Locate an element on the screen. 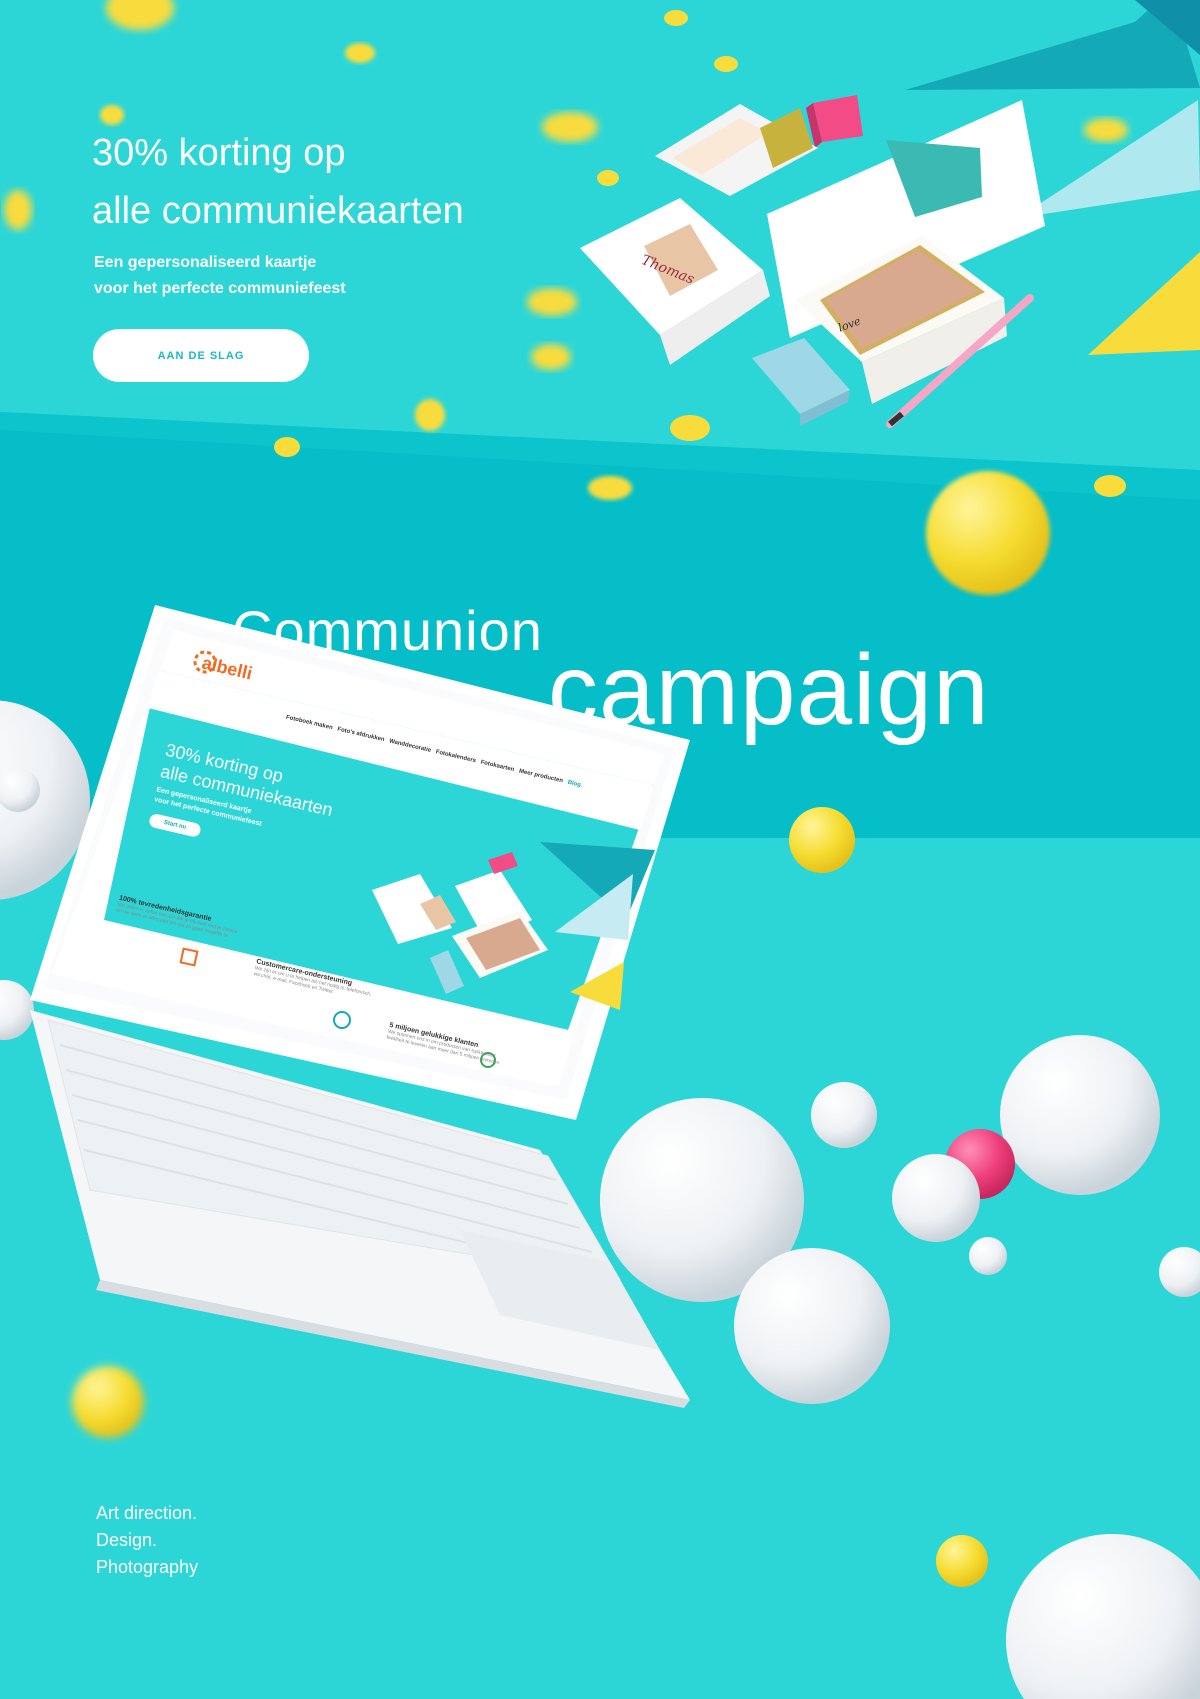  credit-art-direction: Art direction. is located at coordinates (147, 1513).